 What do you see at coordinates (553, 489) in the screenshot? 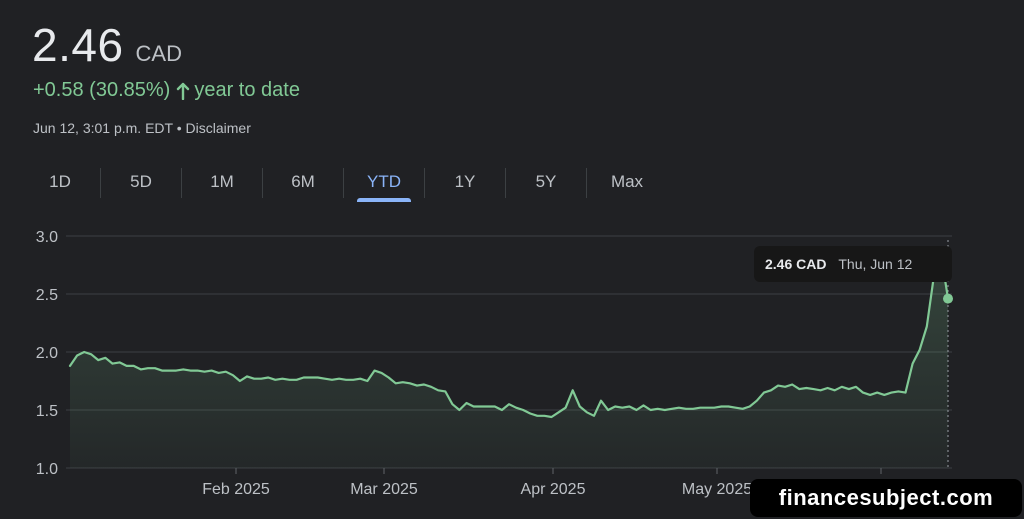
I see `x-tick-label: Apr 2025` at bounding box center [553, 489].